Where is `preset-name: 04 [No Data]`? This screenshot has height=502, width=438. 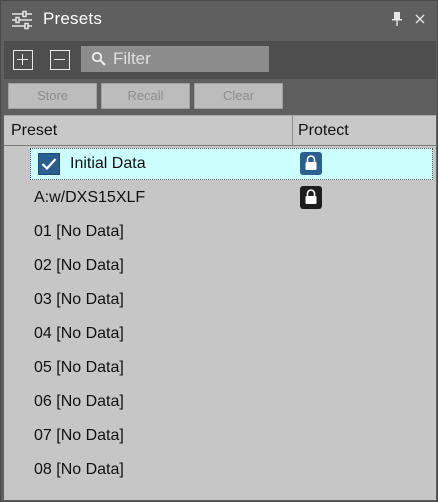 preset-name: 04 [No Data] is located at coordinates (79, 333).